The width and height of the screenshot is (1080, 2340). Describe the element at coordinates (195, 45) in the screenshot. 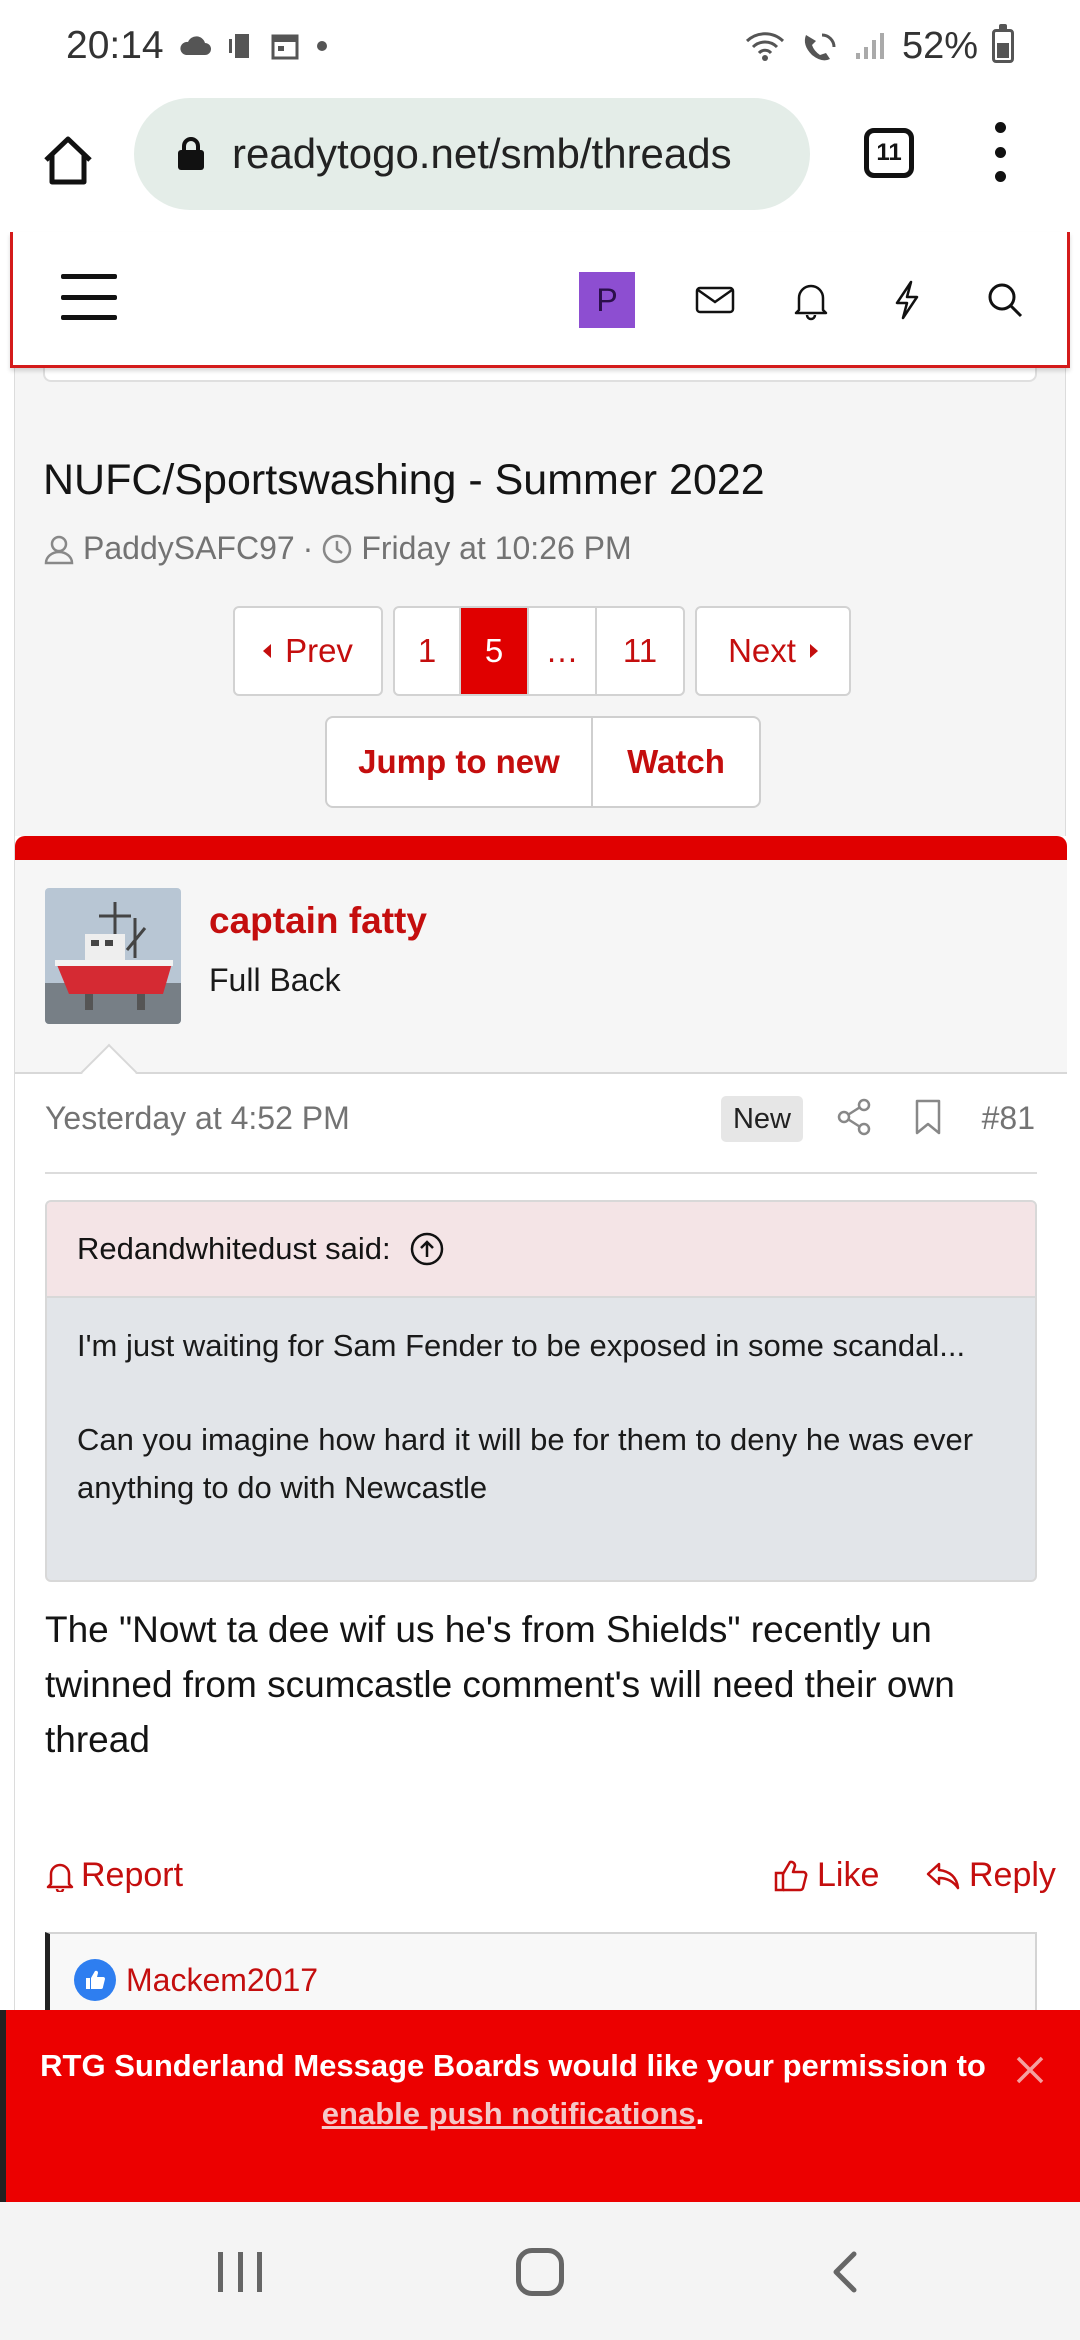

I see `cloud-icon` at that location.